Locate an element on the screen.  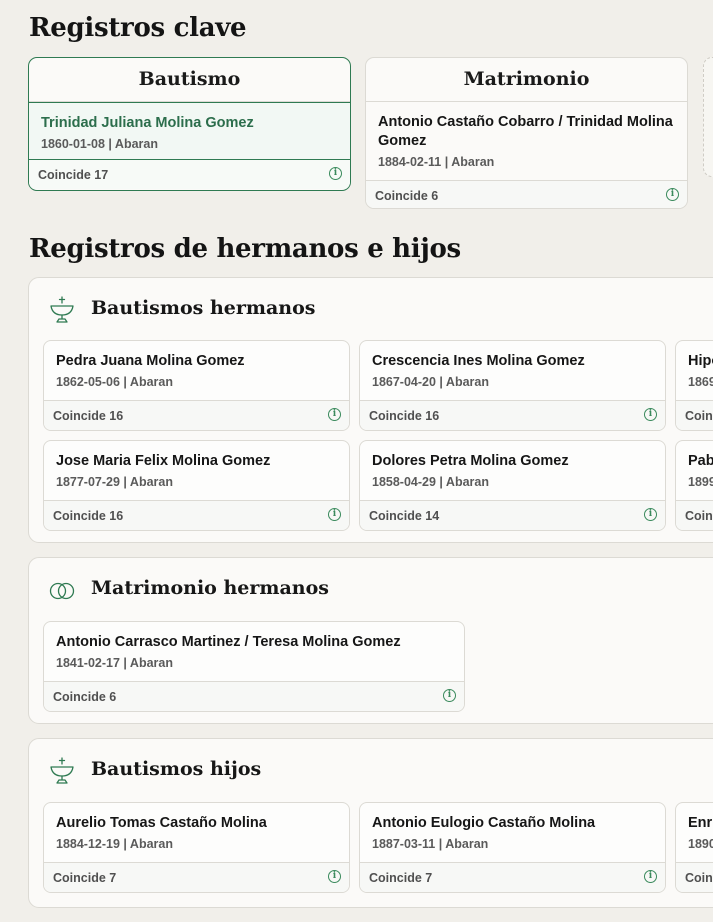
record-card: Enri 1890 Coinc is located at coordinates (694, 847).